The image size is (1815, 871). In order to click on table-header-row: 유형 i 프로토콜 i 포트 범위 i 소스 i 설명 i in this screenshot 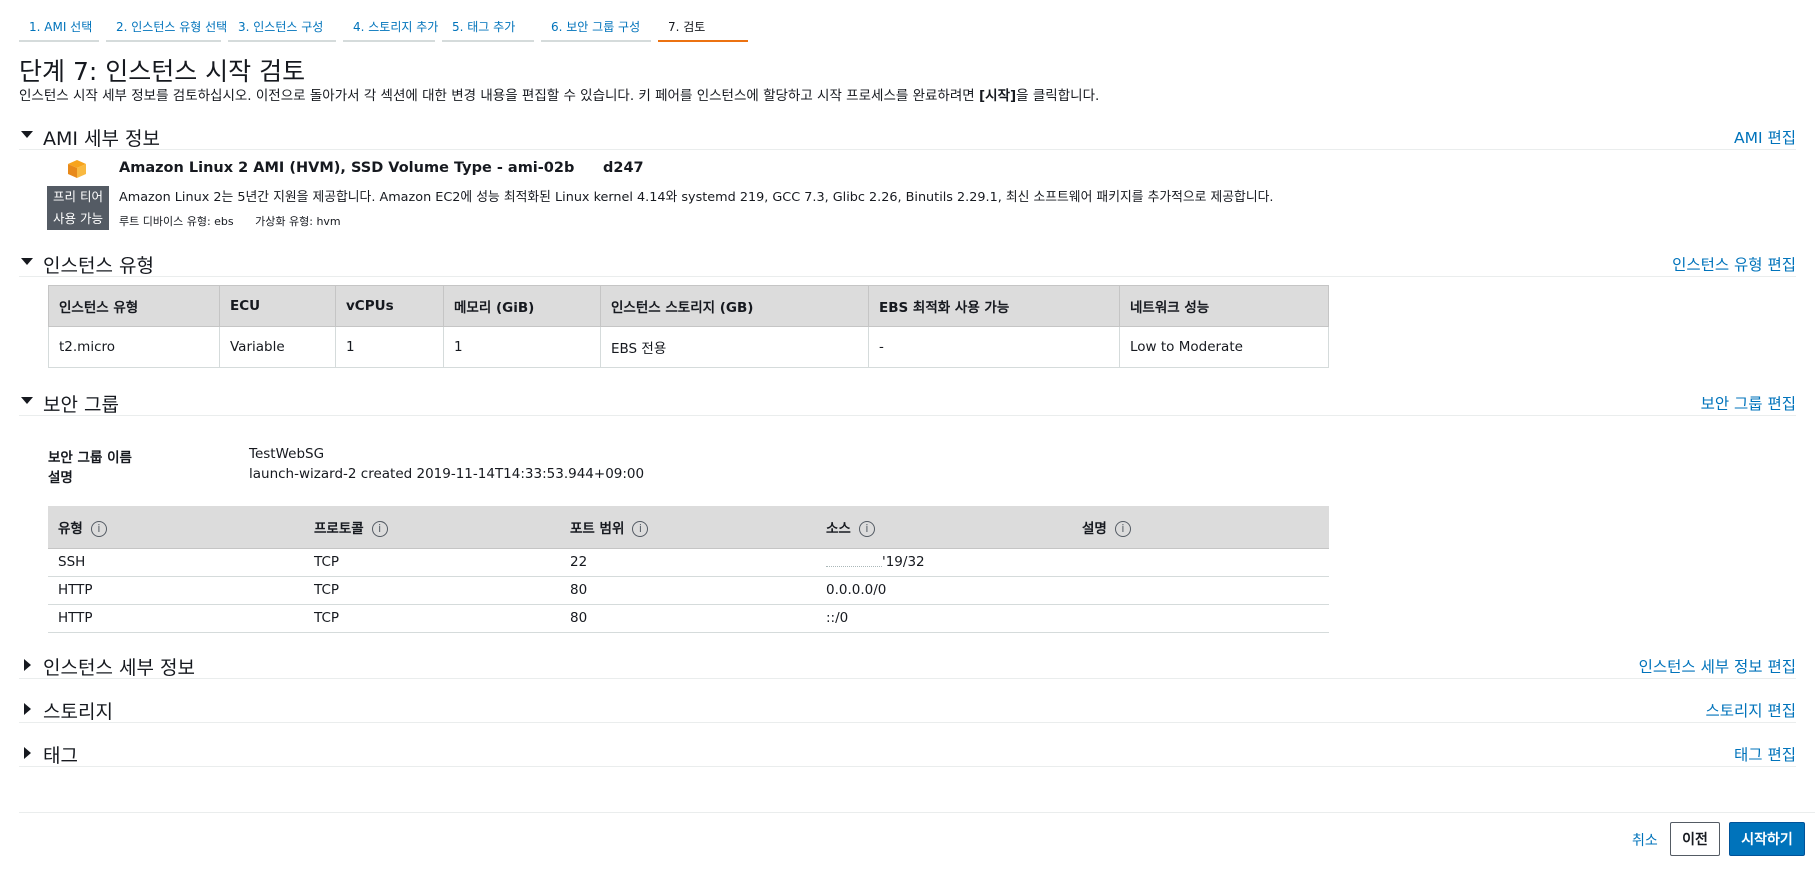, I will do `click(688, 527)`.